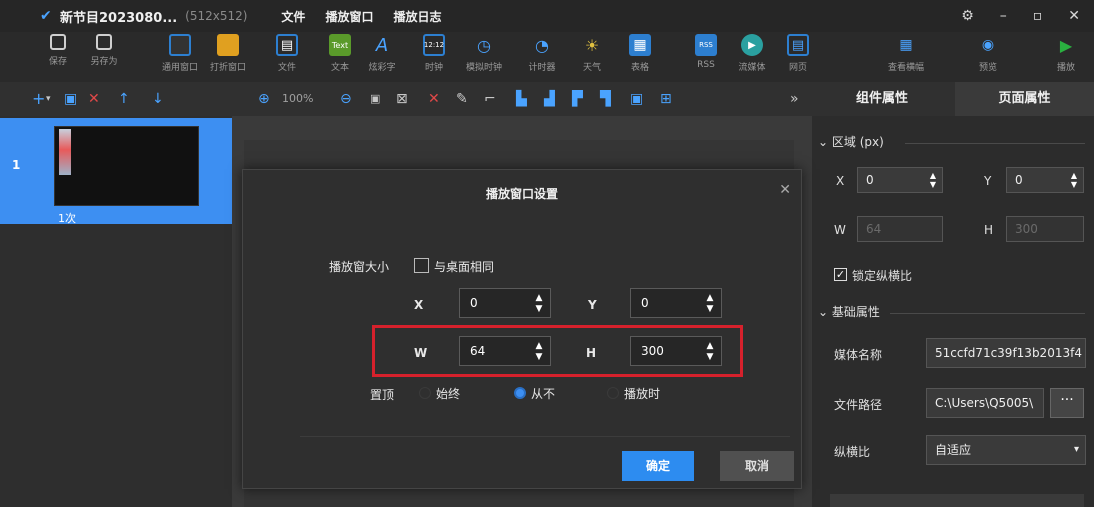 Image resolution: width=1094 pixels, height=507 pixels. Describe the element at coordinates (906, 53) in the screenshot. I see `view-banner-button: ▦ 查看横幅` at that location.